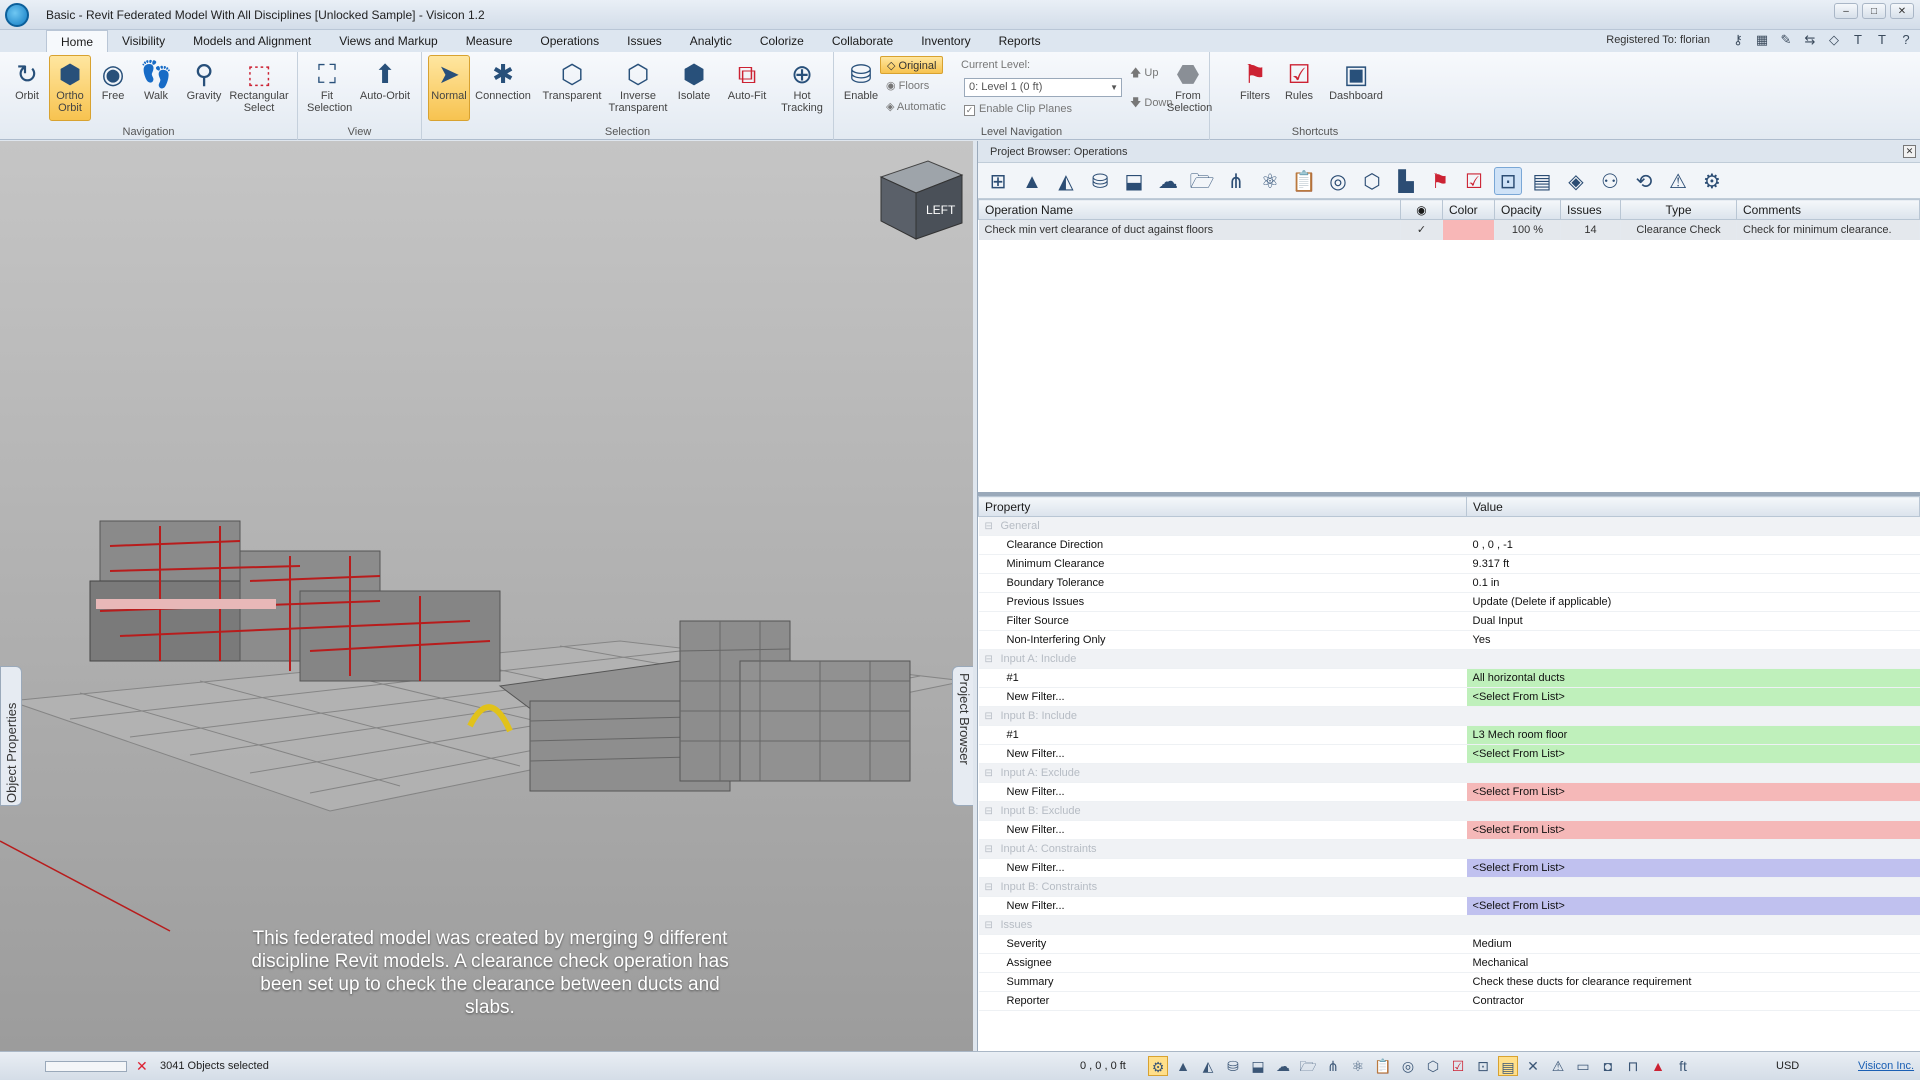 The height and width of the screenshot is (1080, 1920). I want to click on enabled-checkmark-cell: ✓, so click(1421, 229).